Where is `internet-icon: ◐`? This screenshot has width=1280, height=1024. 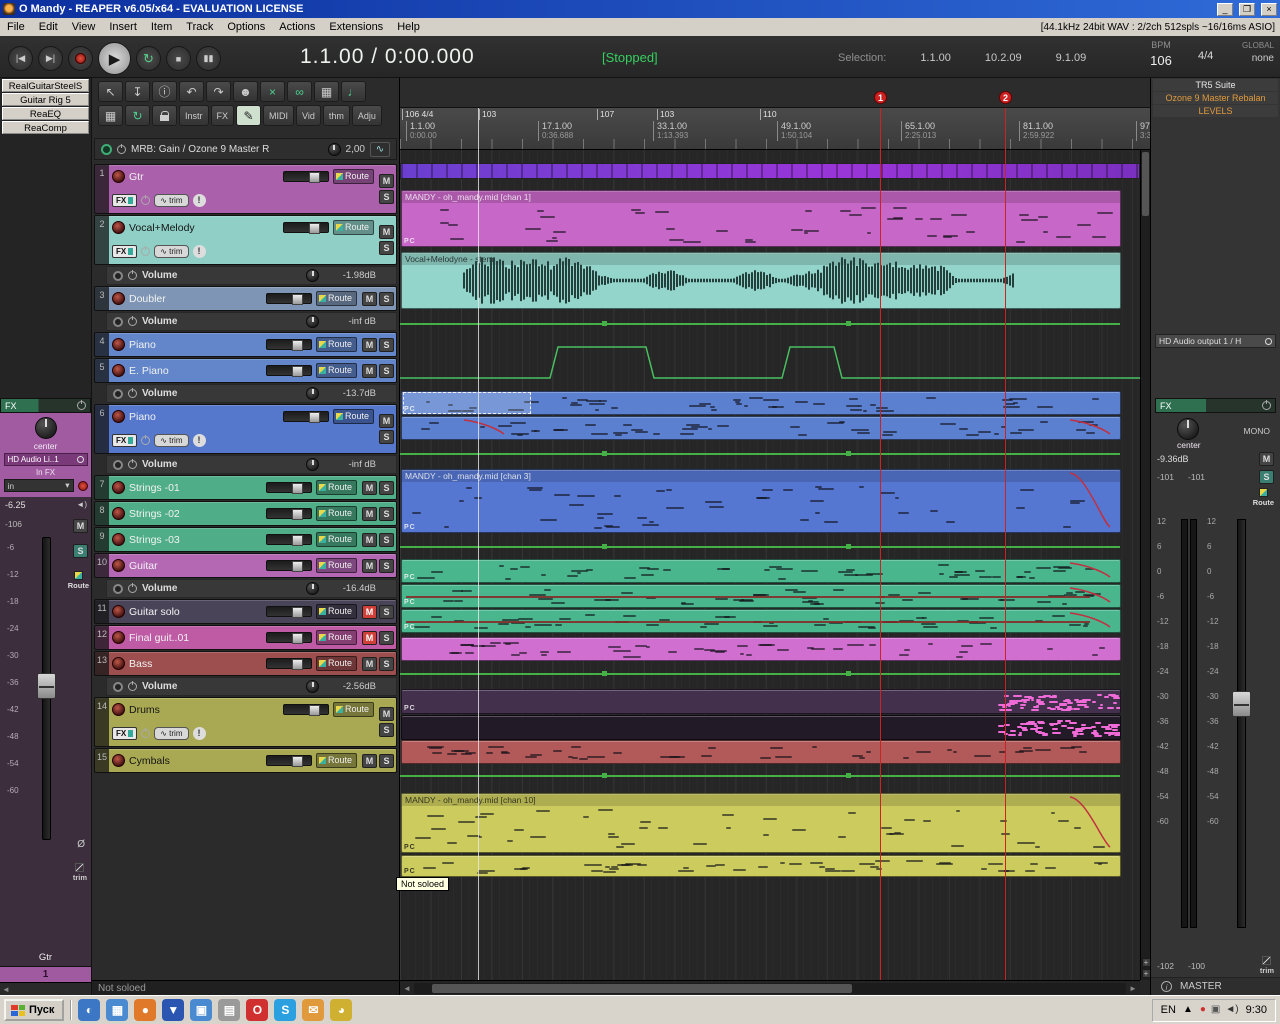
internet-icon: ◐ is located at coordinates (89, 1010).